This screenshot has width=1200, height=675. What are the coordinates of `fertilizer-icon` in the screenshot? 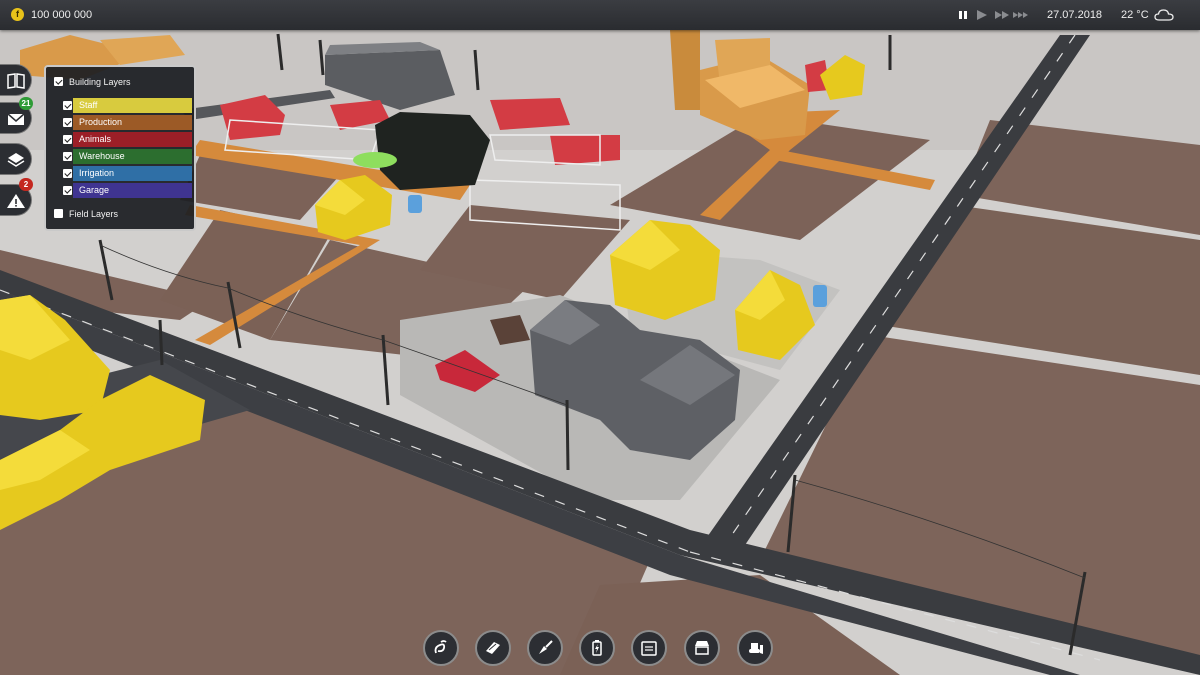 It's located at (440, 647).